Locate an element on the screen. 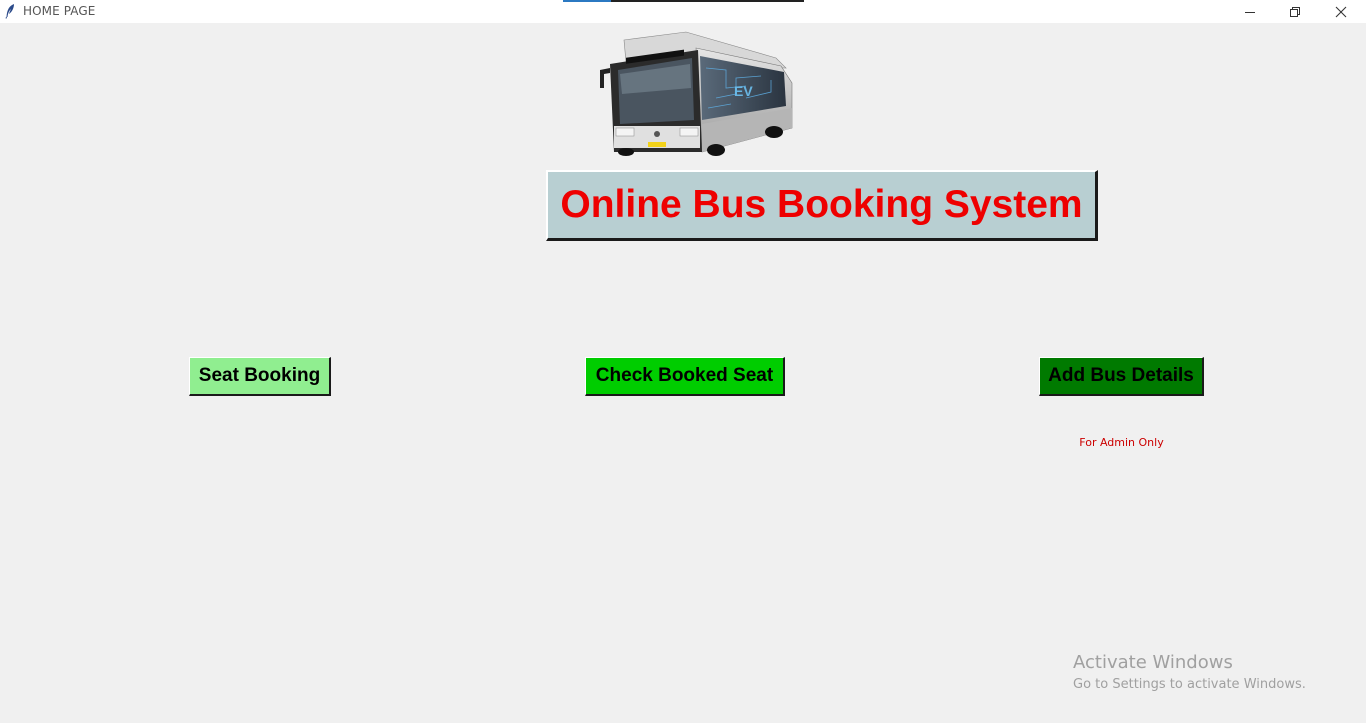 The height and width of the screenshot is (723, 1366). title-bar: HOME PAGE is located at coordinates (683, 11).